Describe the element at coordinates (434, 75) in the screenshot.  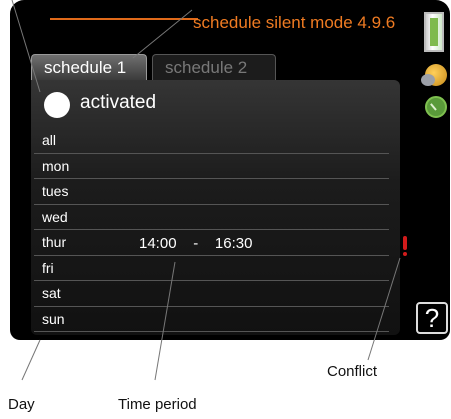
I see `weather-icon` at that location.